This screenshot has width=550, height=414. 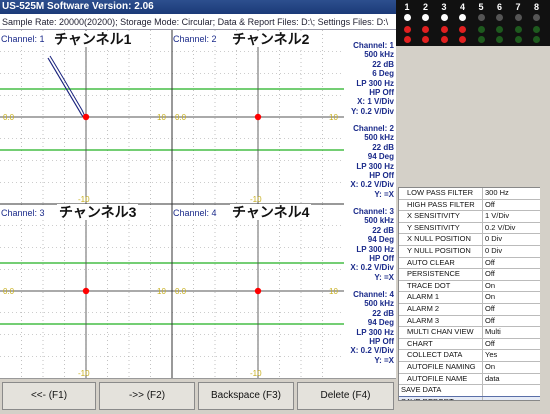 What do you see at coordinates (470, 286) in the screenshot?
I see `settings-menu-item: TRACE DOT On` at bounding box center [470, 286].